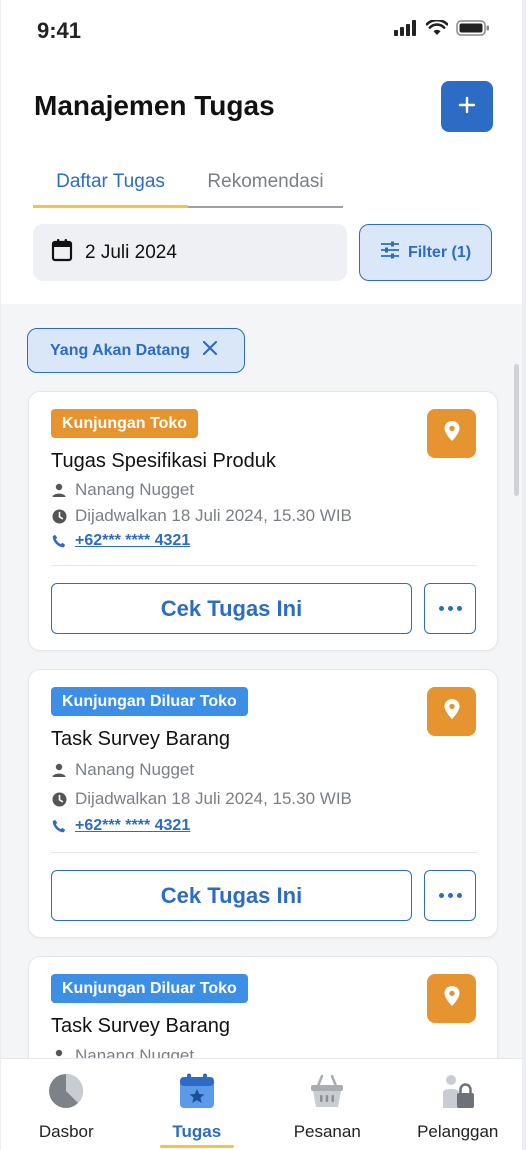 This screenshot has width=526, height=1150. I want to click on add-task-button, so click(467, 106).